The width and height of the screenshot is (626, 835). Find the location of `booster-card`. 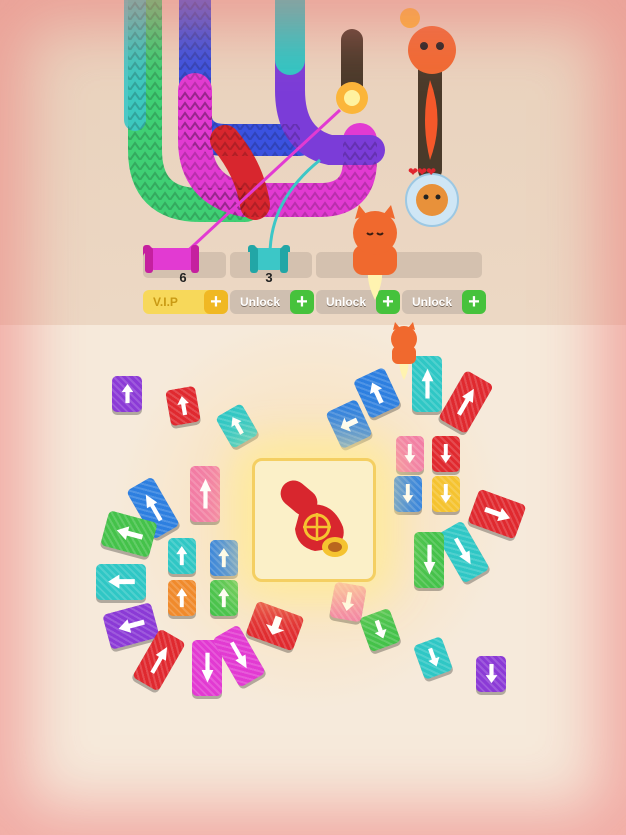

booster-card is located at coordinates (314, 520).